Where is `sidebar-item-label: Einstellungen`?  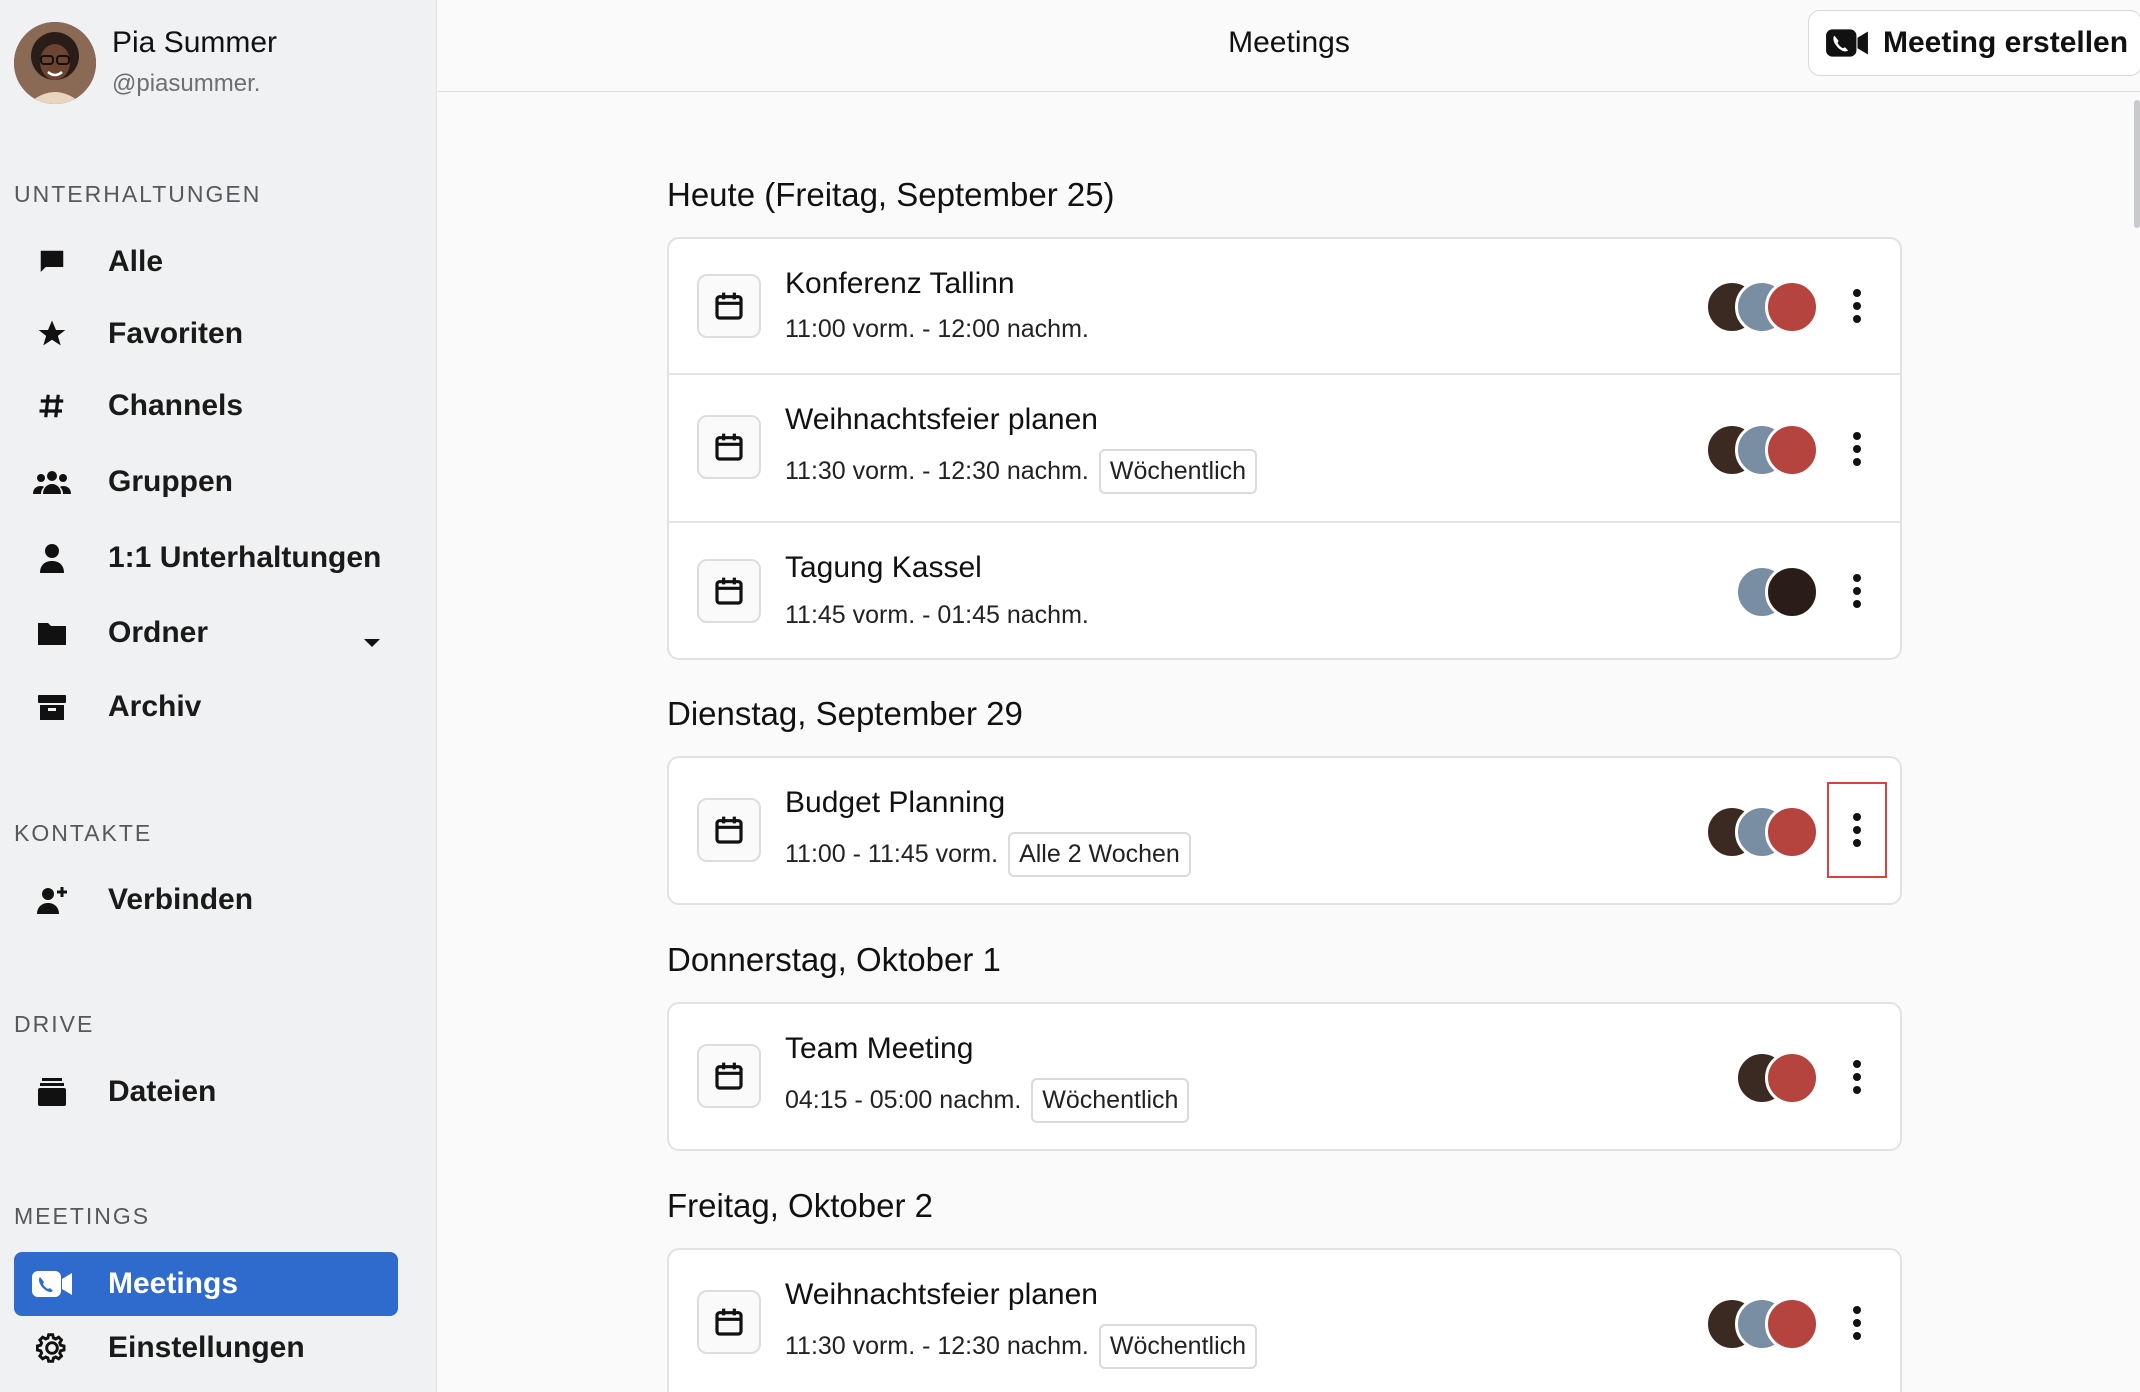
sidebar-item-label: Einstellungen is located at coordinates (206, 1347).